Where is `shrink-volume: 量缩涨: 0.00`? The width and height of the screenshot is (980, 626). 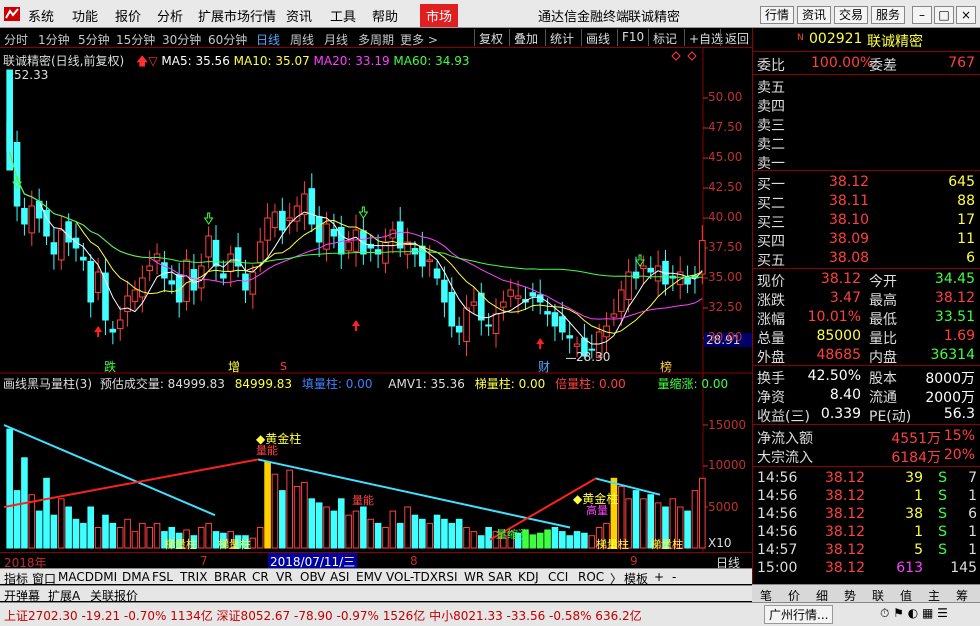
shrink-volume: 量缩涨: 0.00 is located at coordinates (693, 384).